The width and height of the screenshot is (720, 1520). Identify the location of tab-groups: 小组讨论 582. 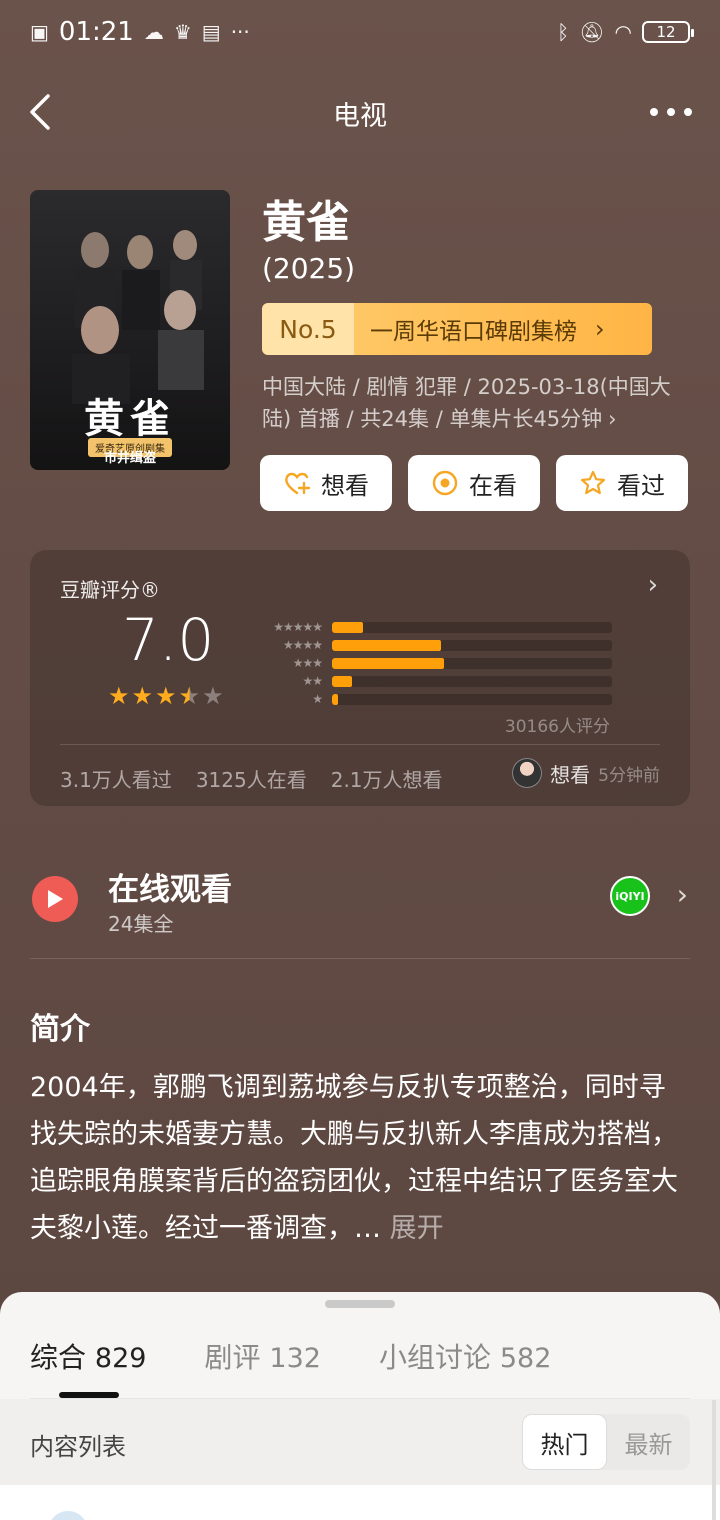
(465, 1356).